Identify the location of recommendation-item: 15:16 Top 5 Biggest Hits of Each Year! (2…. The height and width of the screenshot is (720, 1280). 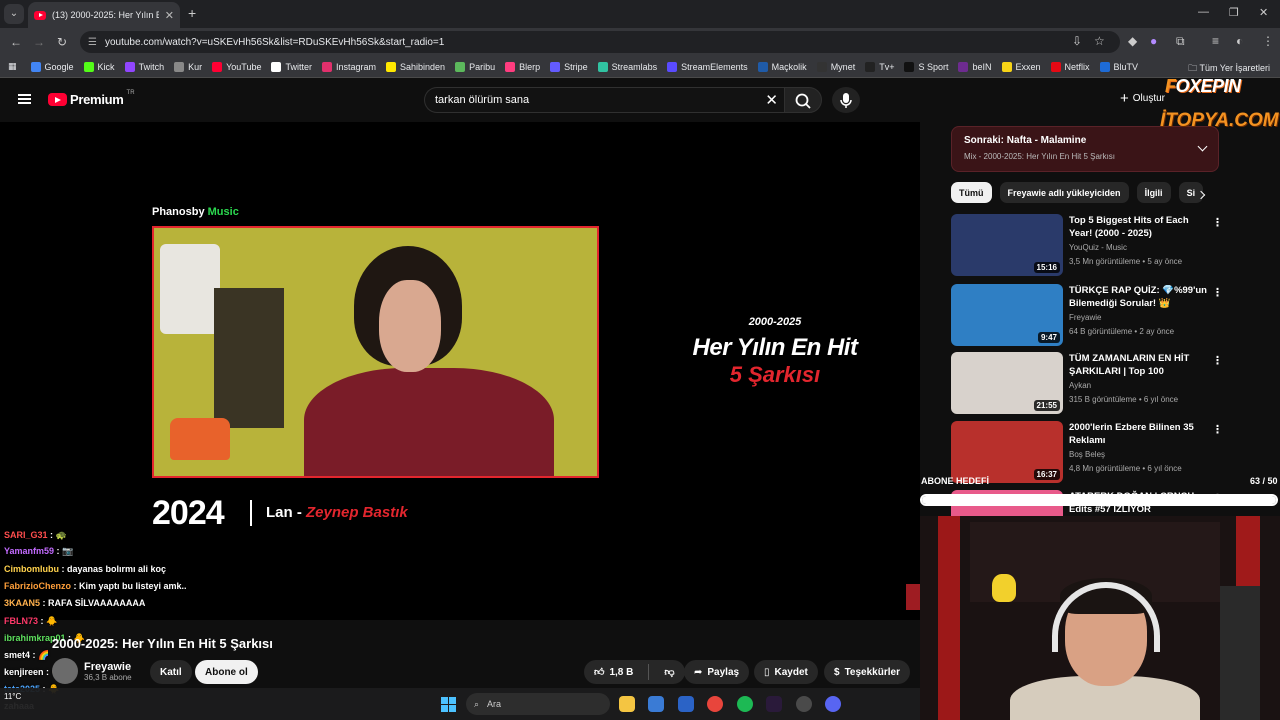
(1087, 245).